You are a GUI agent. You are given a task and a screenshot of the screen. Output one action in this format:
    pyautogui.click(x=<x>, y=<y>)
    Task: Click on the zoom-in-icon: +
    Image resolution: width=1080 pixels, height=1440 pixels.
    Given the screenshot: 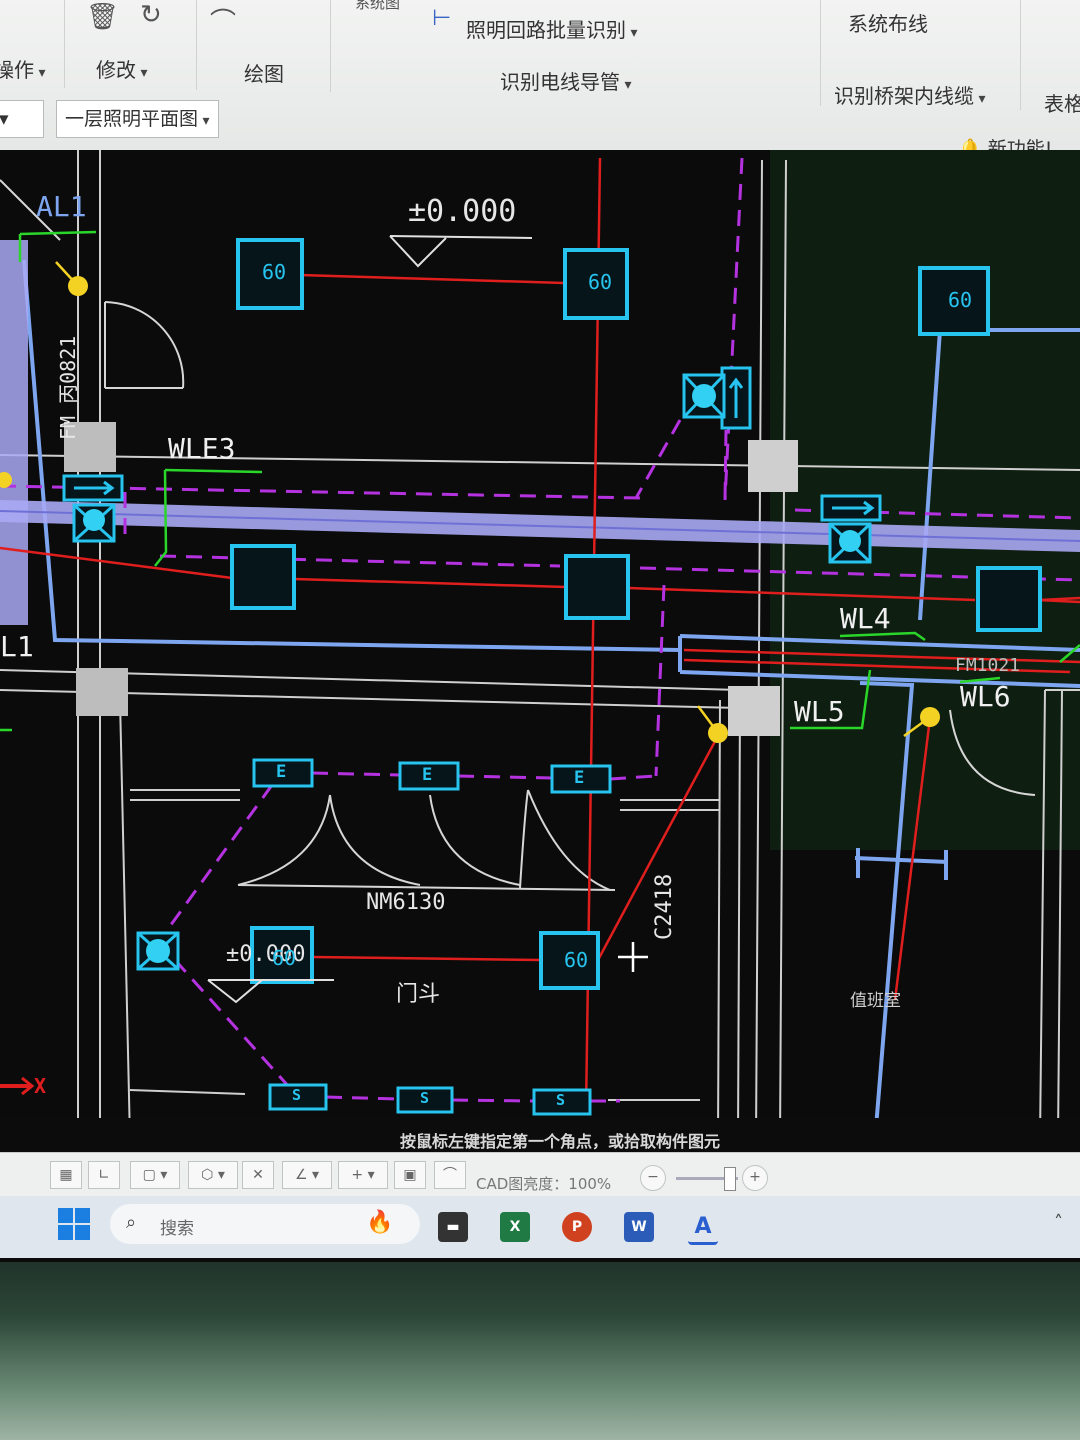 What is the action you would take?
    pyautogui.click(x=755, y=1178)
    